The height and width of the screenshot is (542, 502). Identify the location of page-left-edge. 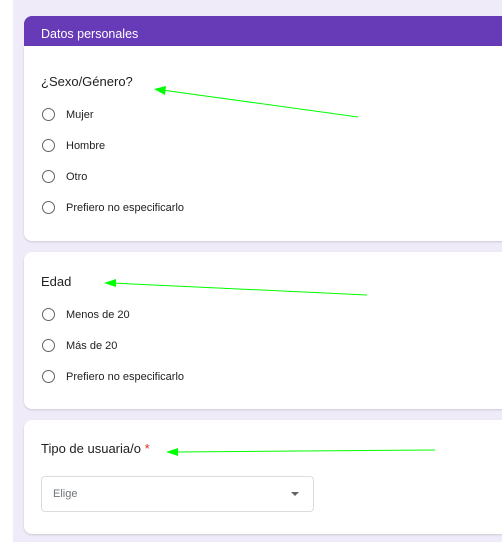
(6, 271).